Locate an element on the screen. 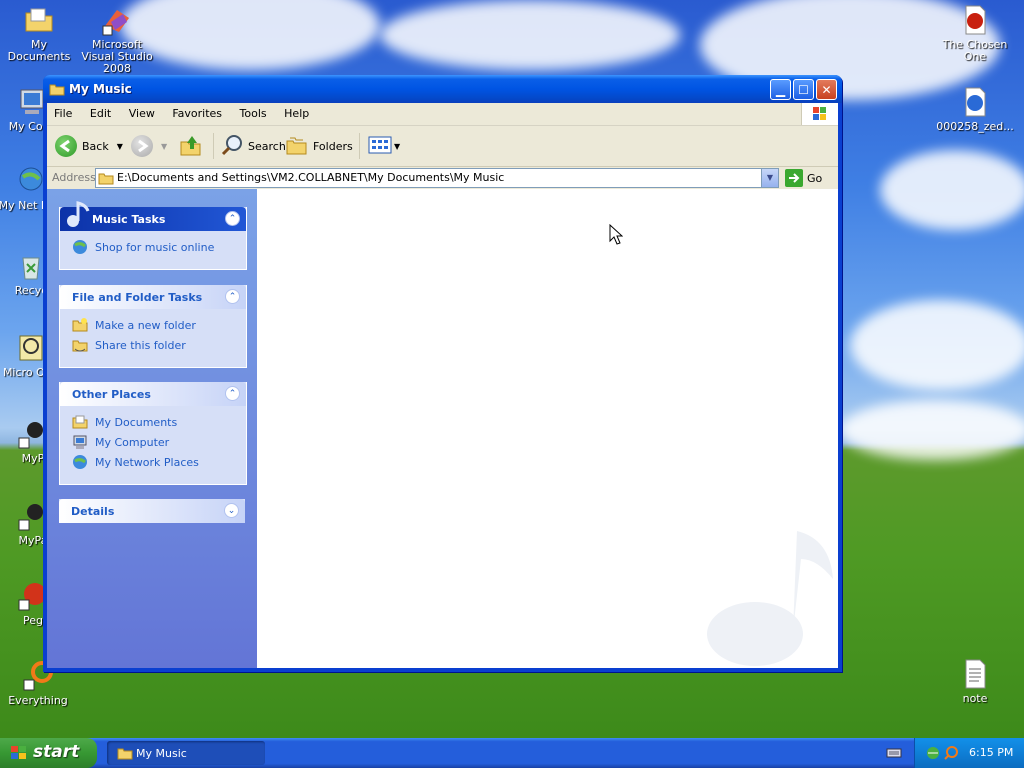  my-network-places-link: My Network Places is located at coordinates (159, 462).